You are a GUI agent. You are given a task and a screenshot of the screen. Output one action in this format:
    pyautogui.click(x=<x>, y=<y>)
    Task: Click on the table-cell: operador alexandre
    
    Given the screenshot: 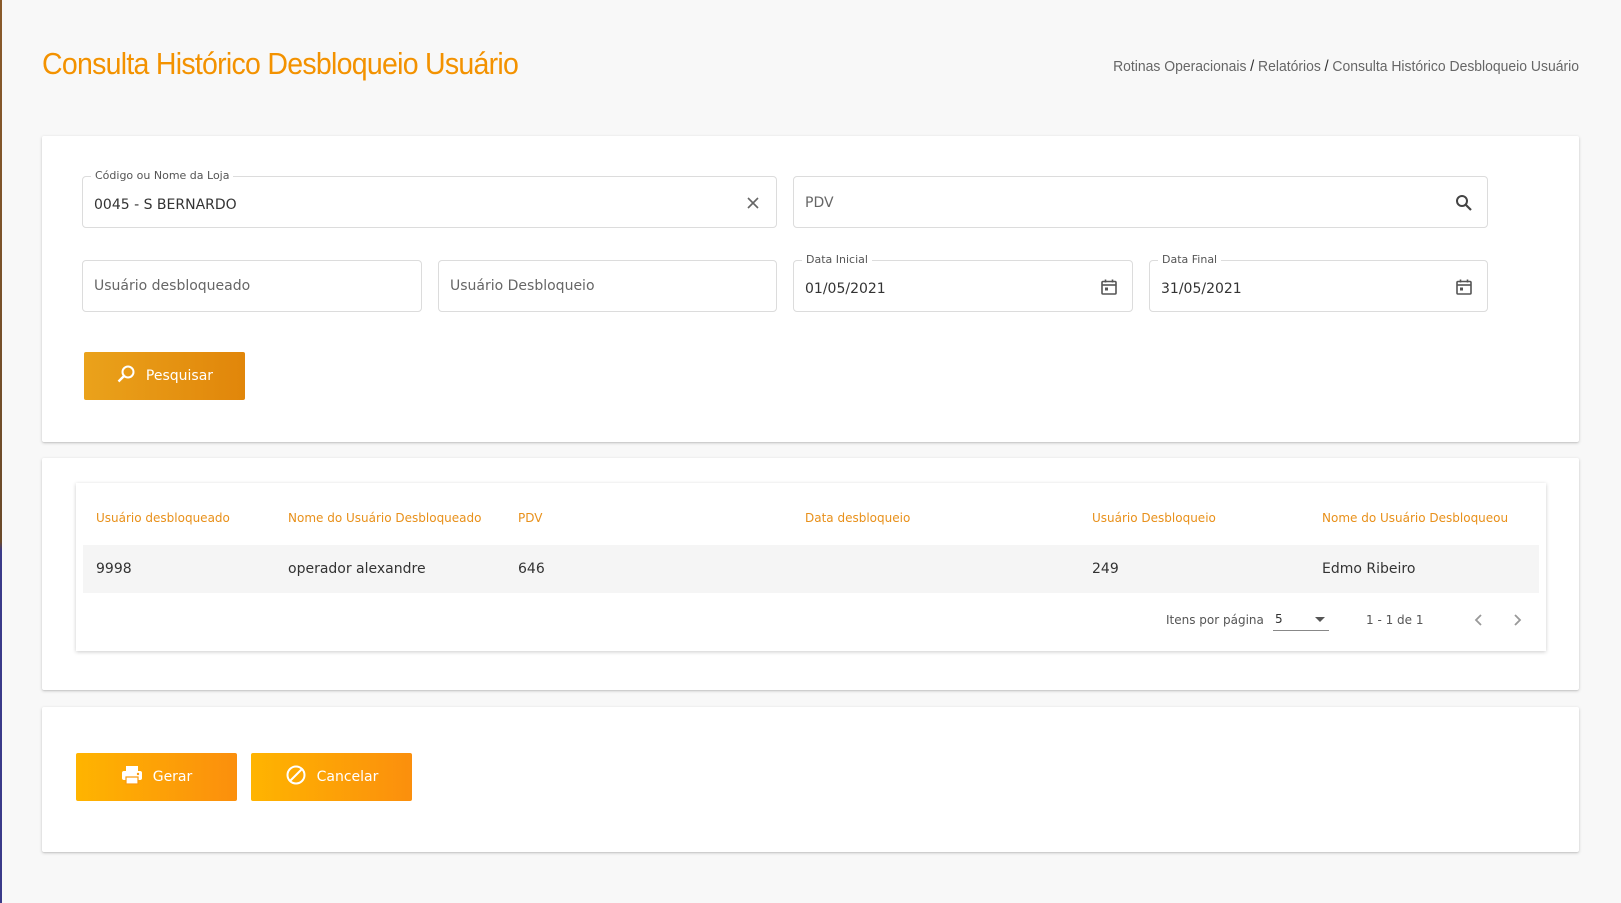 What is the action you would take?
    pyautogui.click(x=357, y=569)
    